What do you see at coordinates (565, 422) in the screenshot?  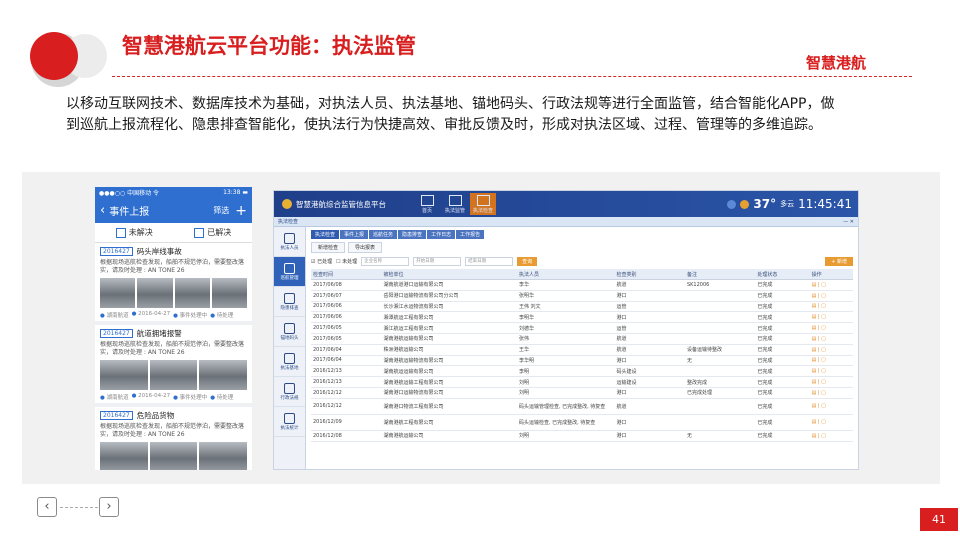 I see `table-cell: 码头运输检查, 已完成整改, 待复查` at bounding box center [565, 422].